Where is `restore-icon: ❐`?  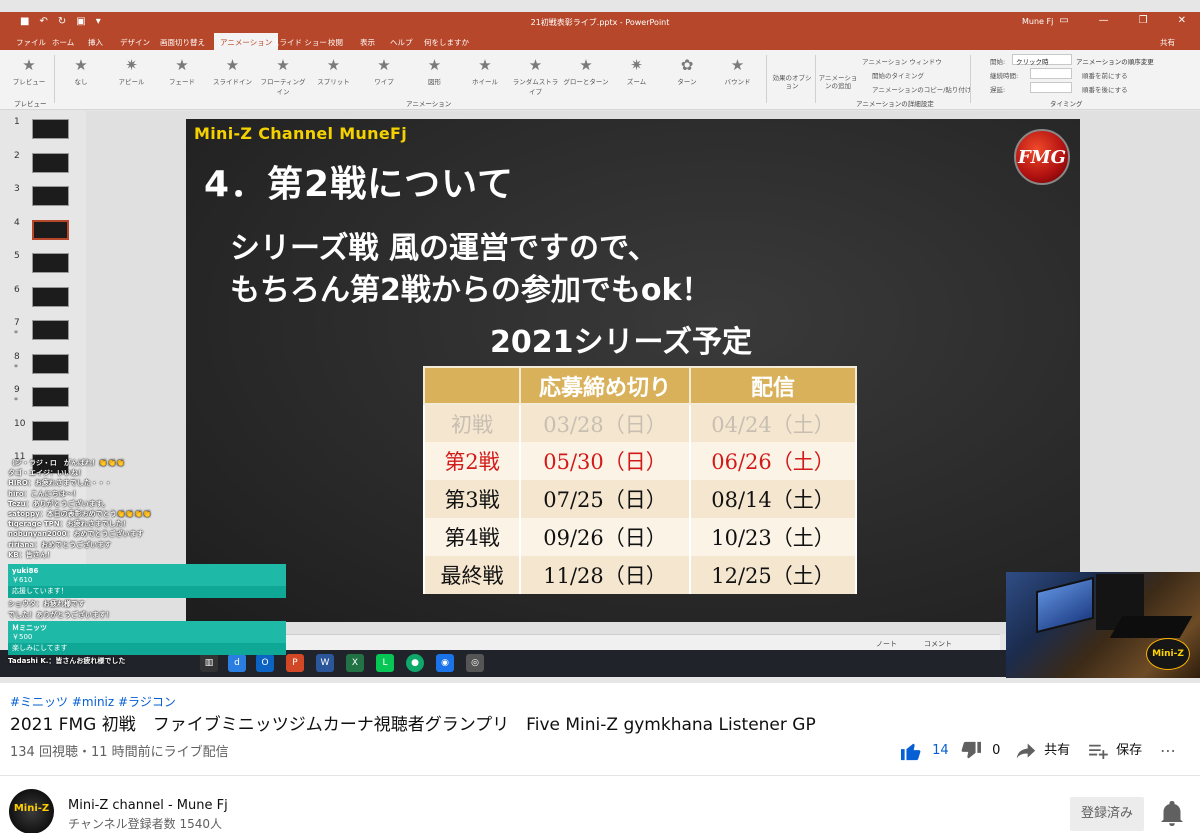 restore-icon: ❐ is located at coordinates (1143, 20).